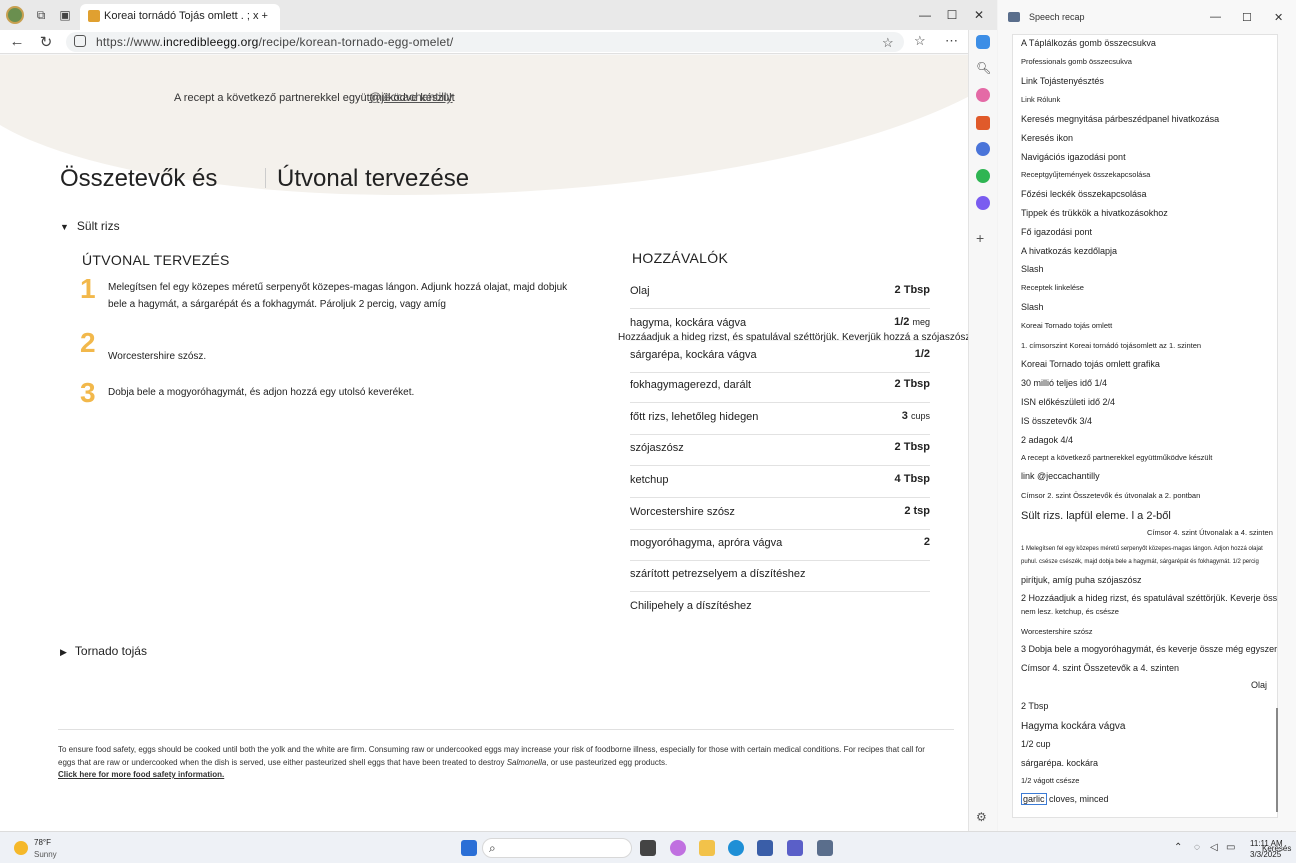 The width and height of the screenshot is (1296, 863). What do you see at coordinates (1076, 61) in the screenshot?
I see `recap-line: Professionals gomb összecsukva` at bounding box center [1076, 61].